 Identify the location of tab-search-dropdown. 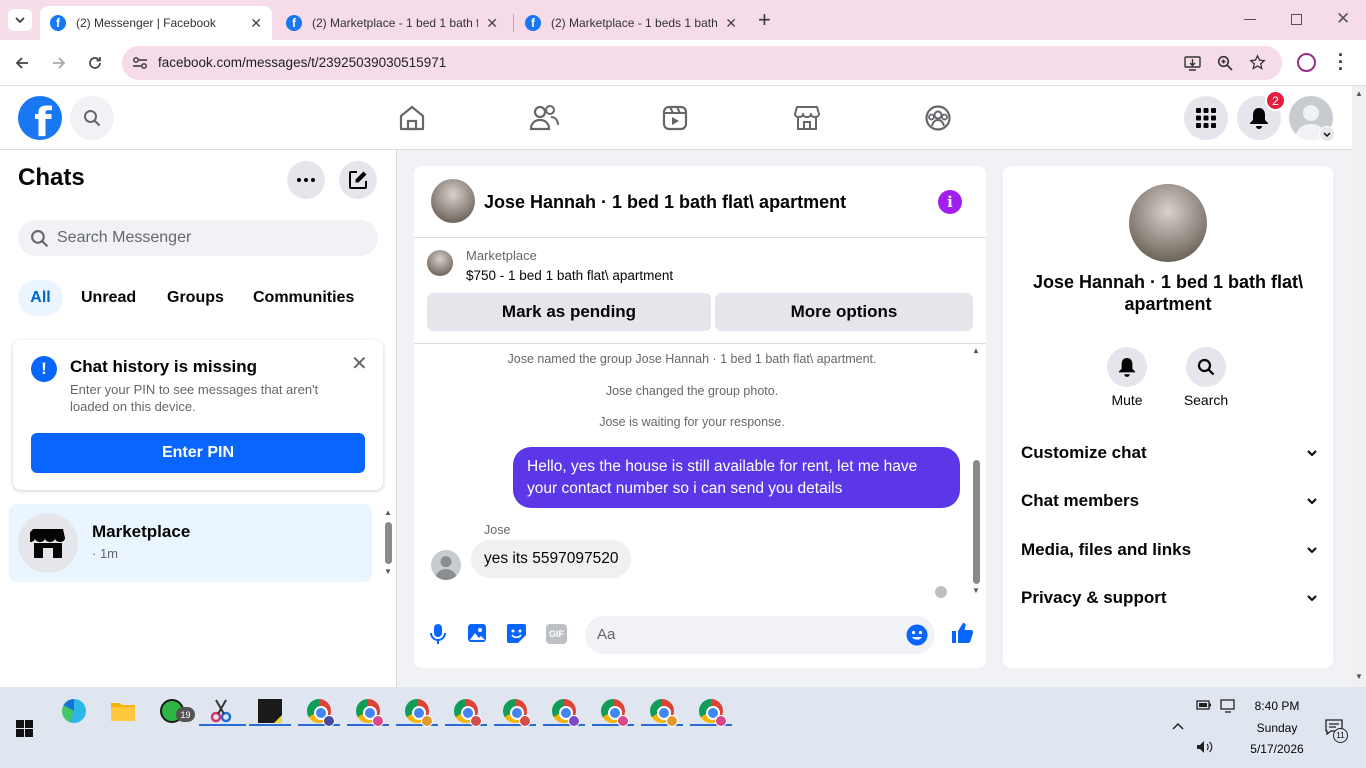
(20, 20).